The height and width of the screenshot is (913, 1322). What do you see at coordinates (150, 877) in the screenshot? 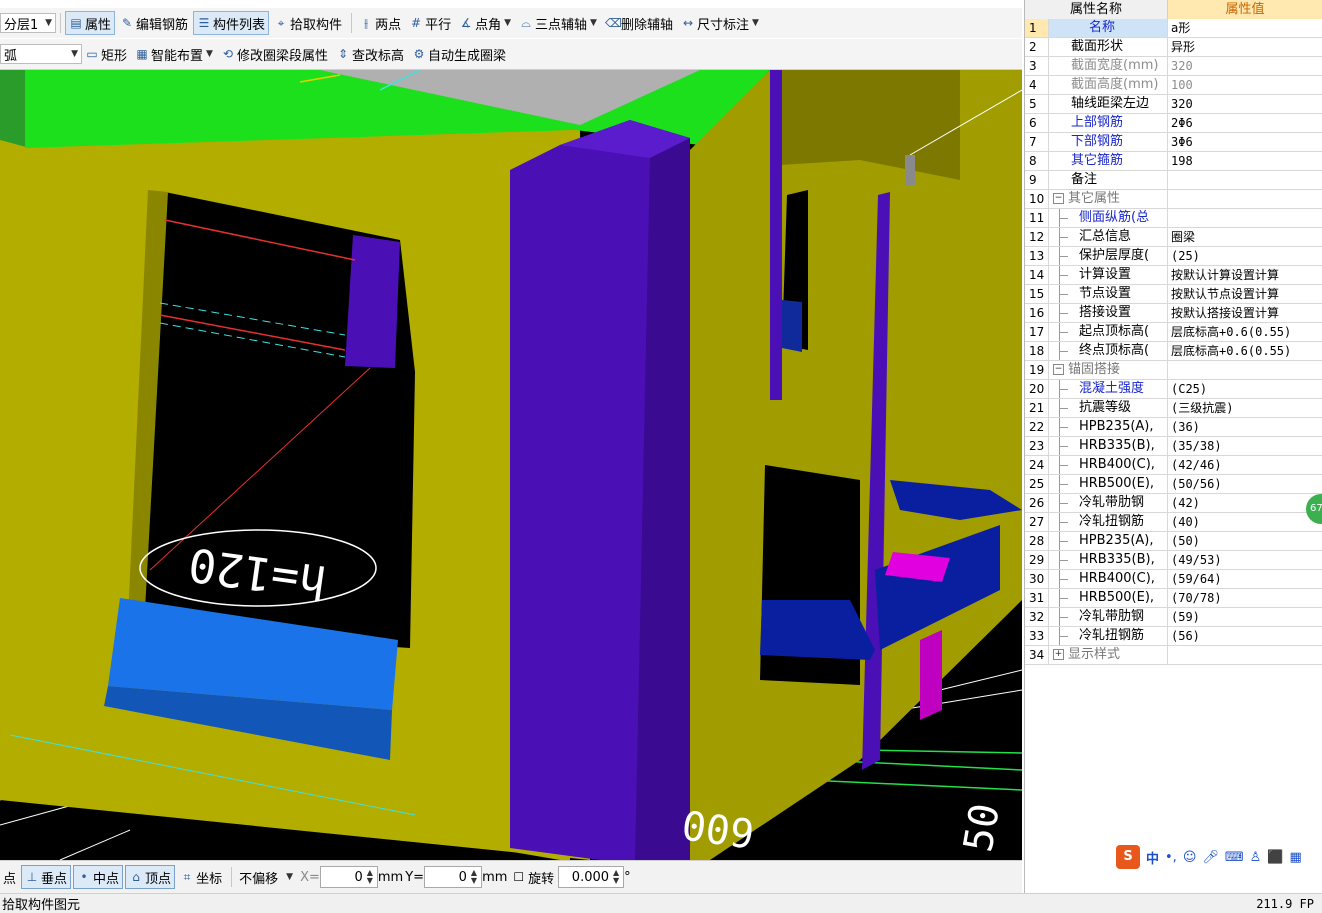
I see `snap-vertex-toggle: ⌂ 顶点` at bounding box center [150, 877].